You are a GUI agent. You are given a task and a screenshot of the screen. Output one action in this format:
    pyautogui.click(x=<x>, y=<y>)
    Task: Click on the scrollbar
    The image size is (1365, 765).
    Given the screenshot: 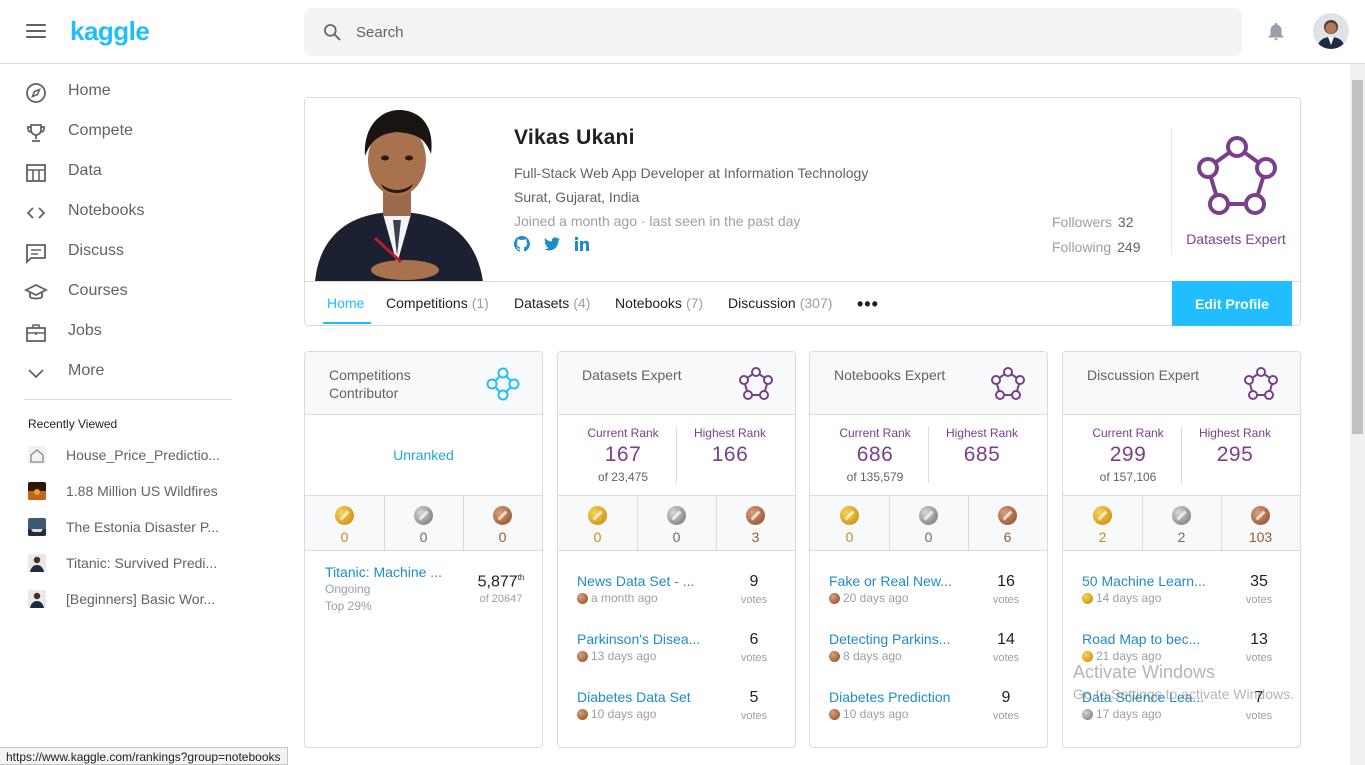 What is the action you would take?
    pyautogui.click(x=1357, y=414)
    